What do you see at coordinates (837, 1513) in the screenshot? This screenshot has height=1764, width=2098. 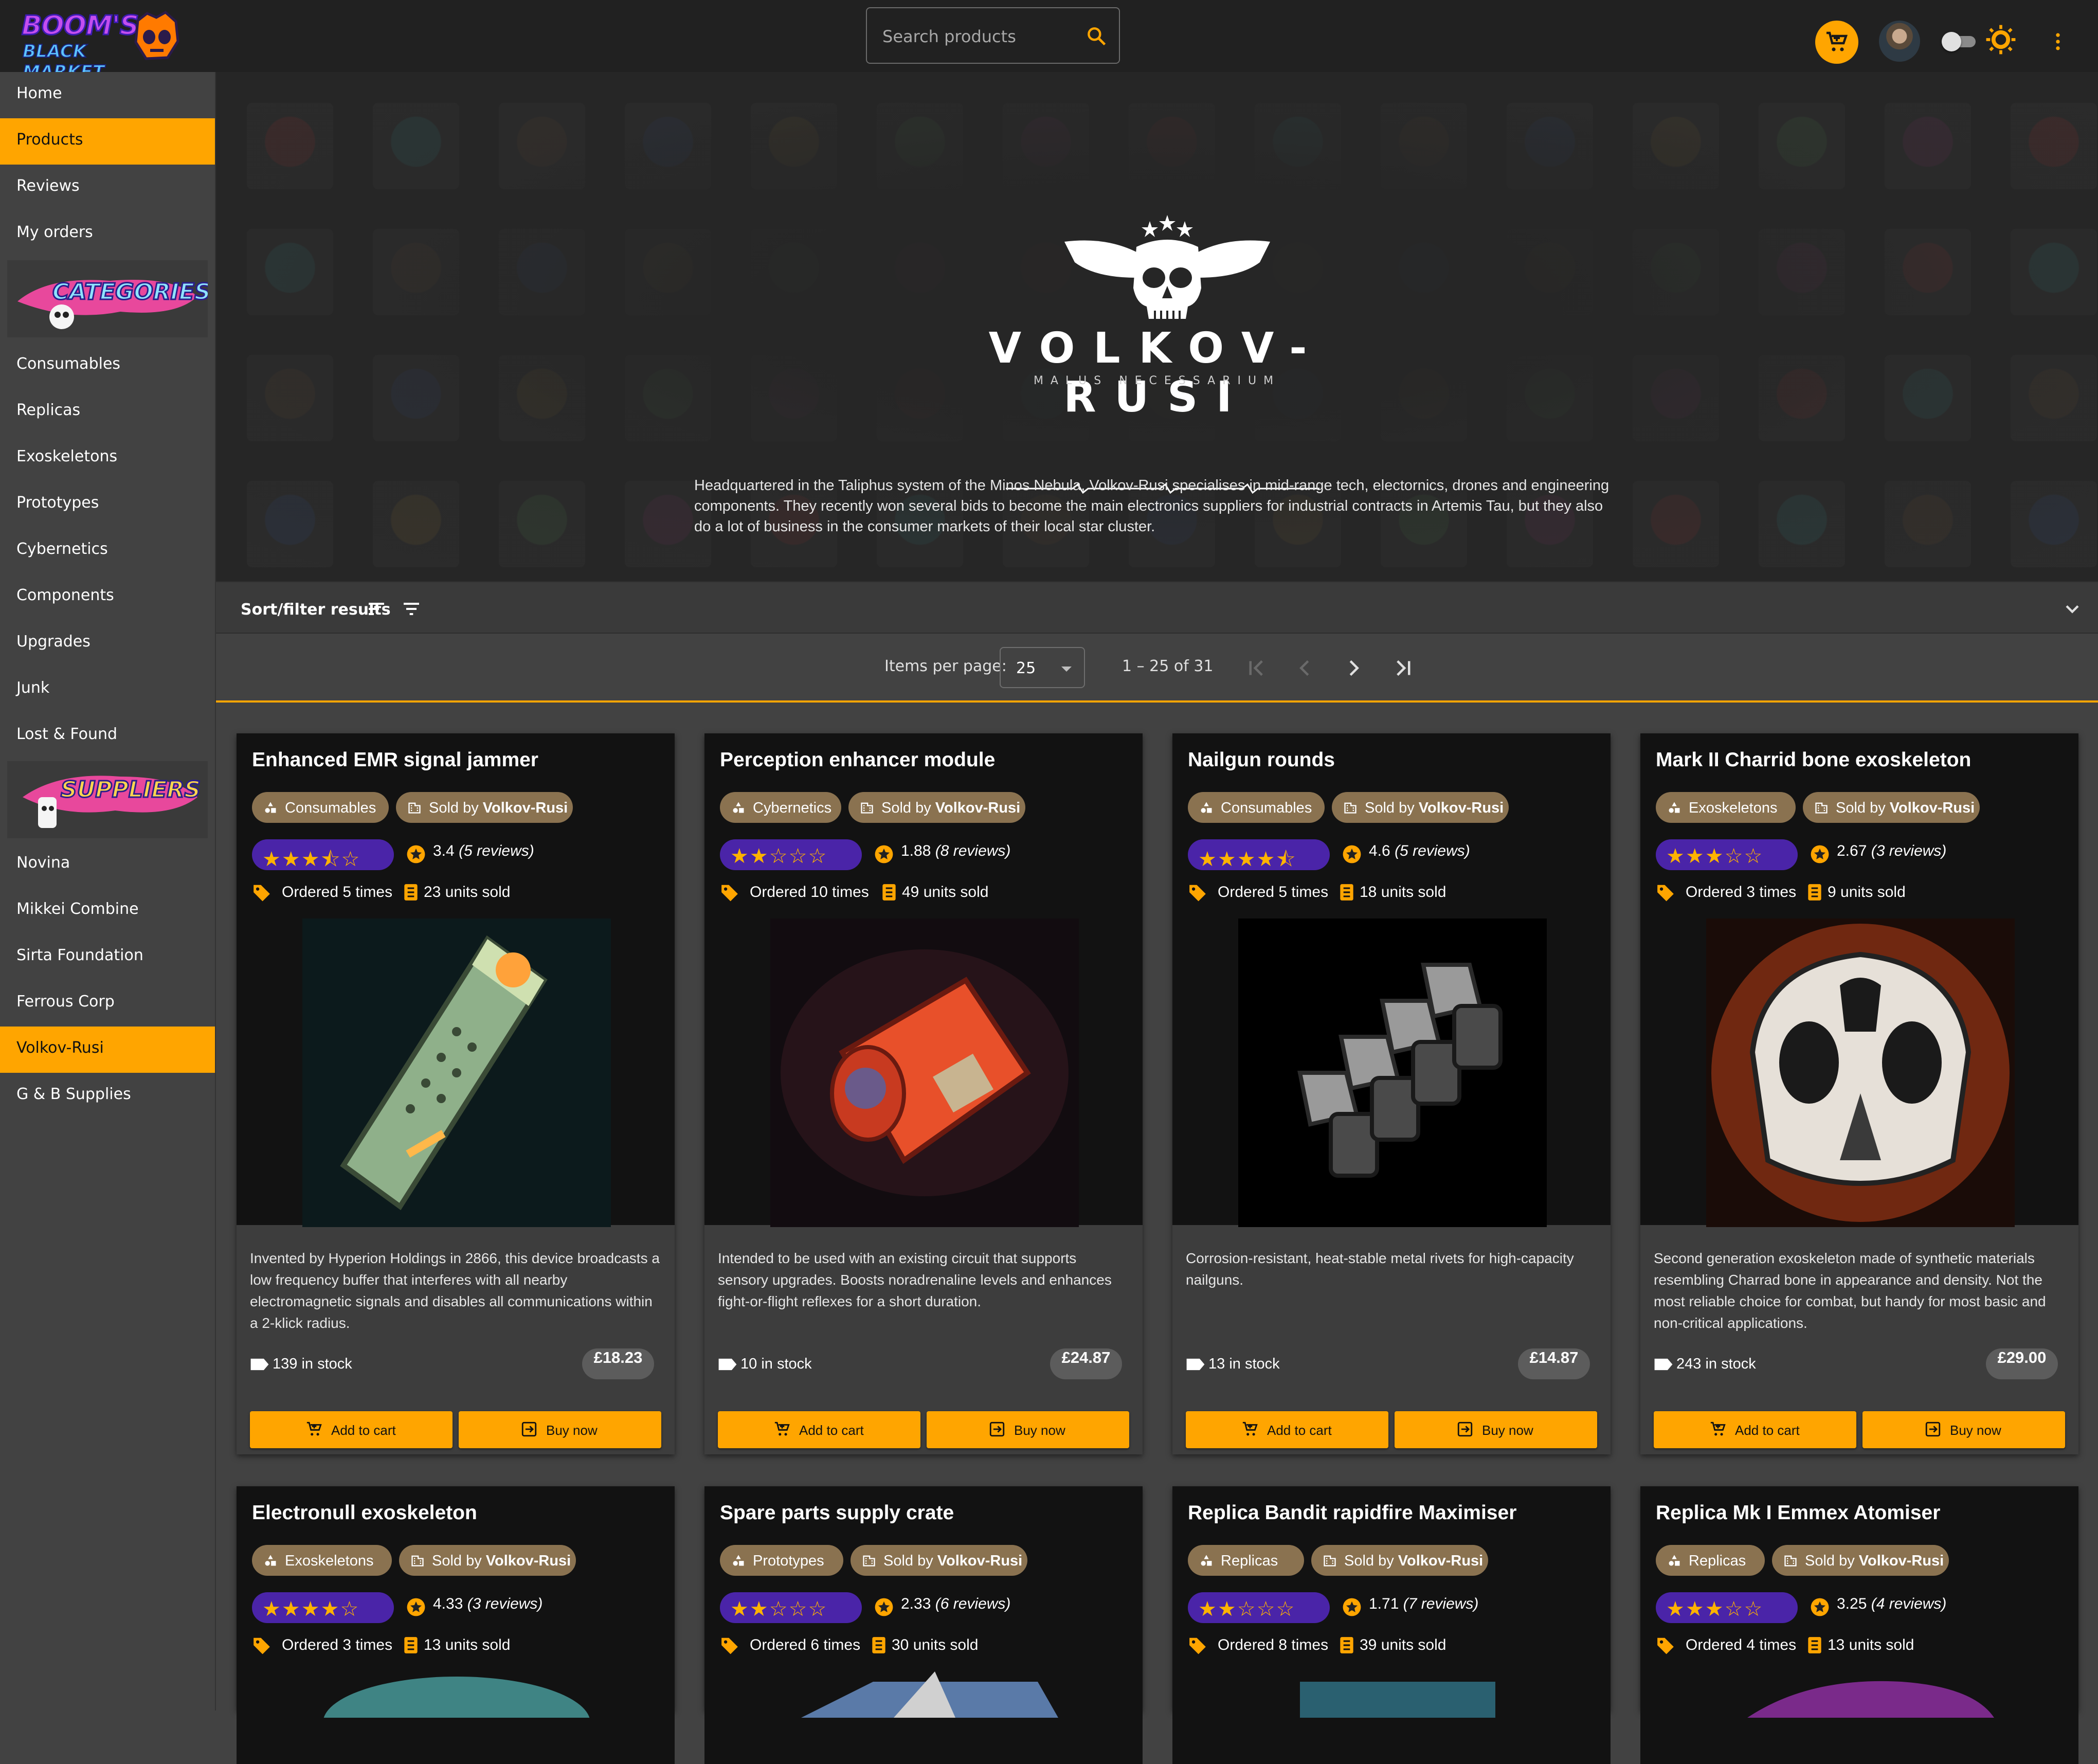 I see `product-title: Spare parts supply crate` at bounding box center [837, 1513].